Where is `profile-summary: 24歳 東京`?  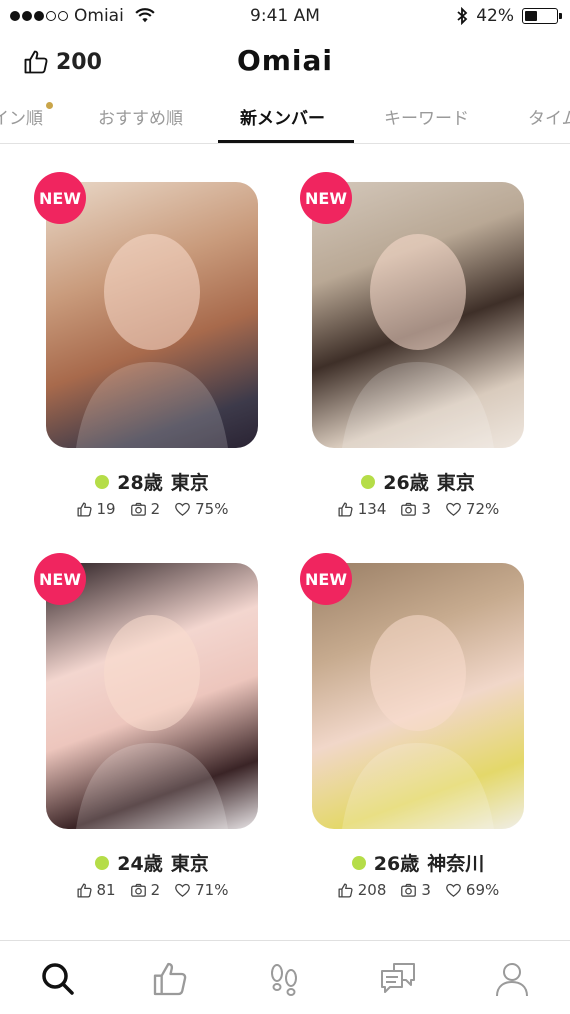 profile-summary: 24歳 東京 is located at coordinates (152, 862).